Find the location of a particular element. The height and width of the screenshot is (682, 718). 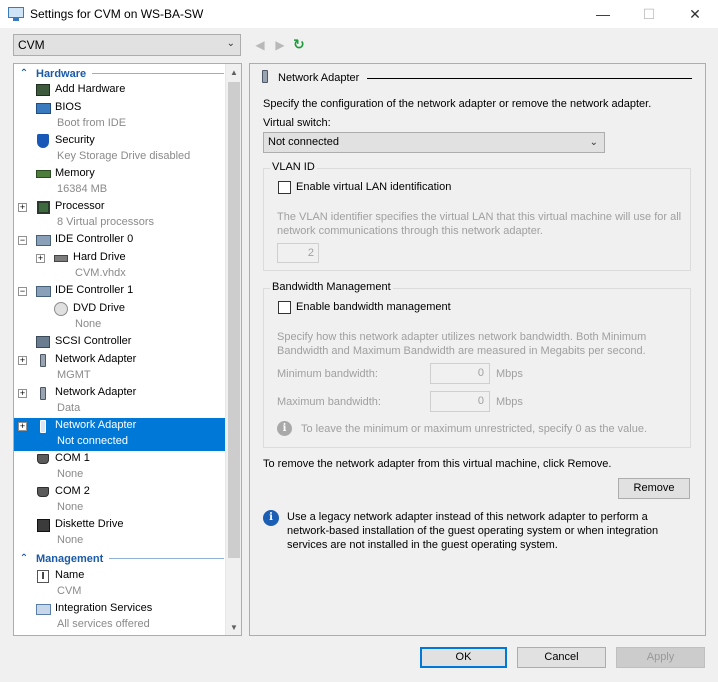

tree-item-network-adapter-data: + Network Adapter Data is located at coordinates (120, 401).